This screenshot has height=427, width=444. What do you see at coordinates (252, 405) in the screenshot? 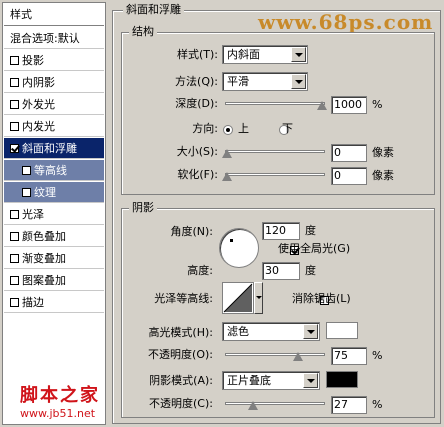
I see `shadow-opacity-thumb` at bounding box center [252, 405].